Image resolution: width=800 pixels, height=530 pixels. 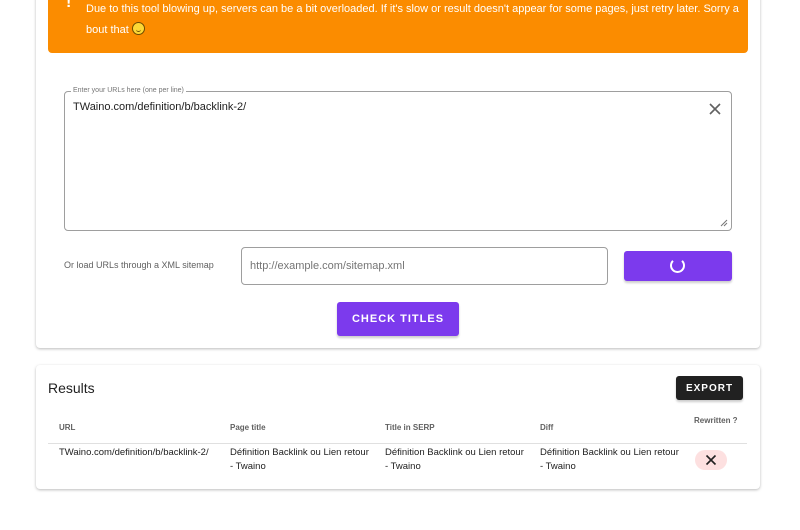 What do you see at coordinates (248, 428) in the screenshot?
I see `column-header-page-title: Page title` at bounding box center [248, 428].